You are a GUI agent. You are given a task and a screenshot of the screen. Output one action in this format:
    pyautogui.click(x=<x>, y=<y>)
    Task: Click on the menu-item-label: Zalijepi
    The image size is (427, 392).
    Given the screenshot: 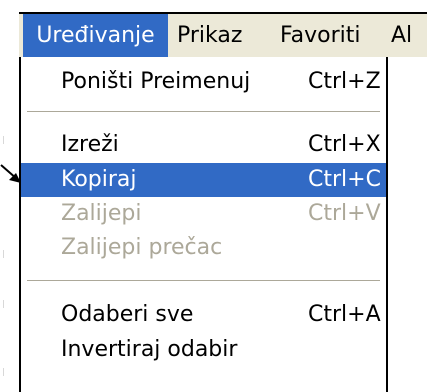 What is the action you would take?
    pyautogui.click(x=101, y=213)
    